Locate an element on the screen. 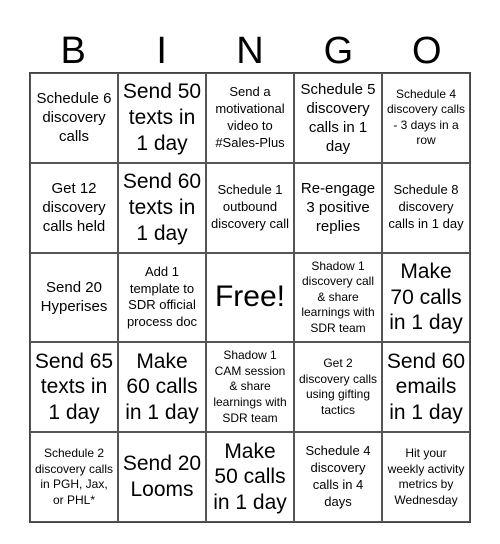 The width and height of the screenshot is (500, 544). bingo-cell: Make 50 calls in 1 day is located at coordinates (250, 477).